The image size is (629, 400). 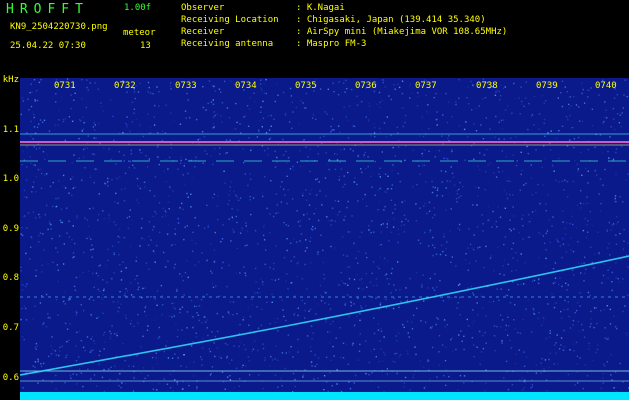 I want to click on info-receiver-value: : AirSpy mini (Miakejima VOR 108.65MHz), so click(x=402, y=32).